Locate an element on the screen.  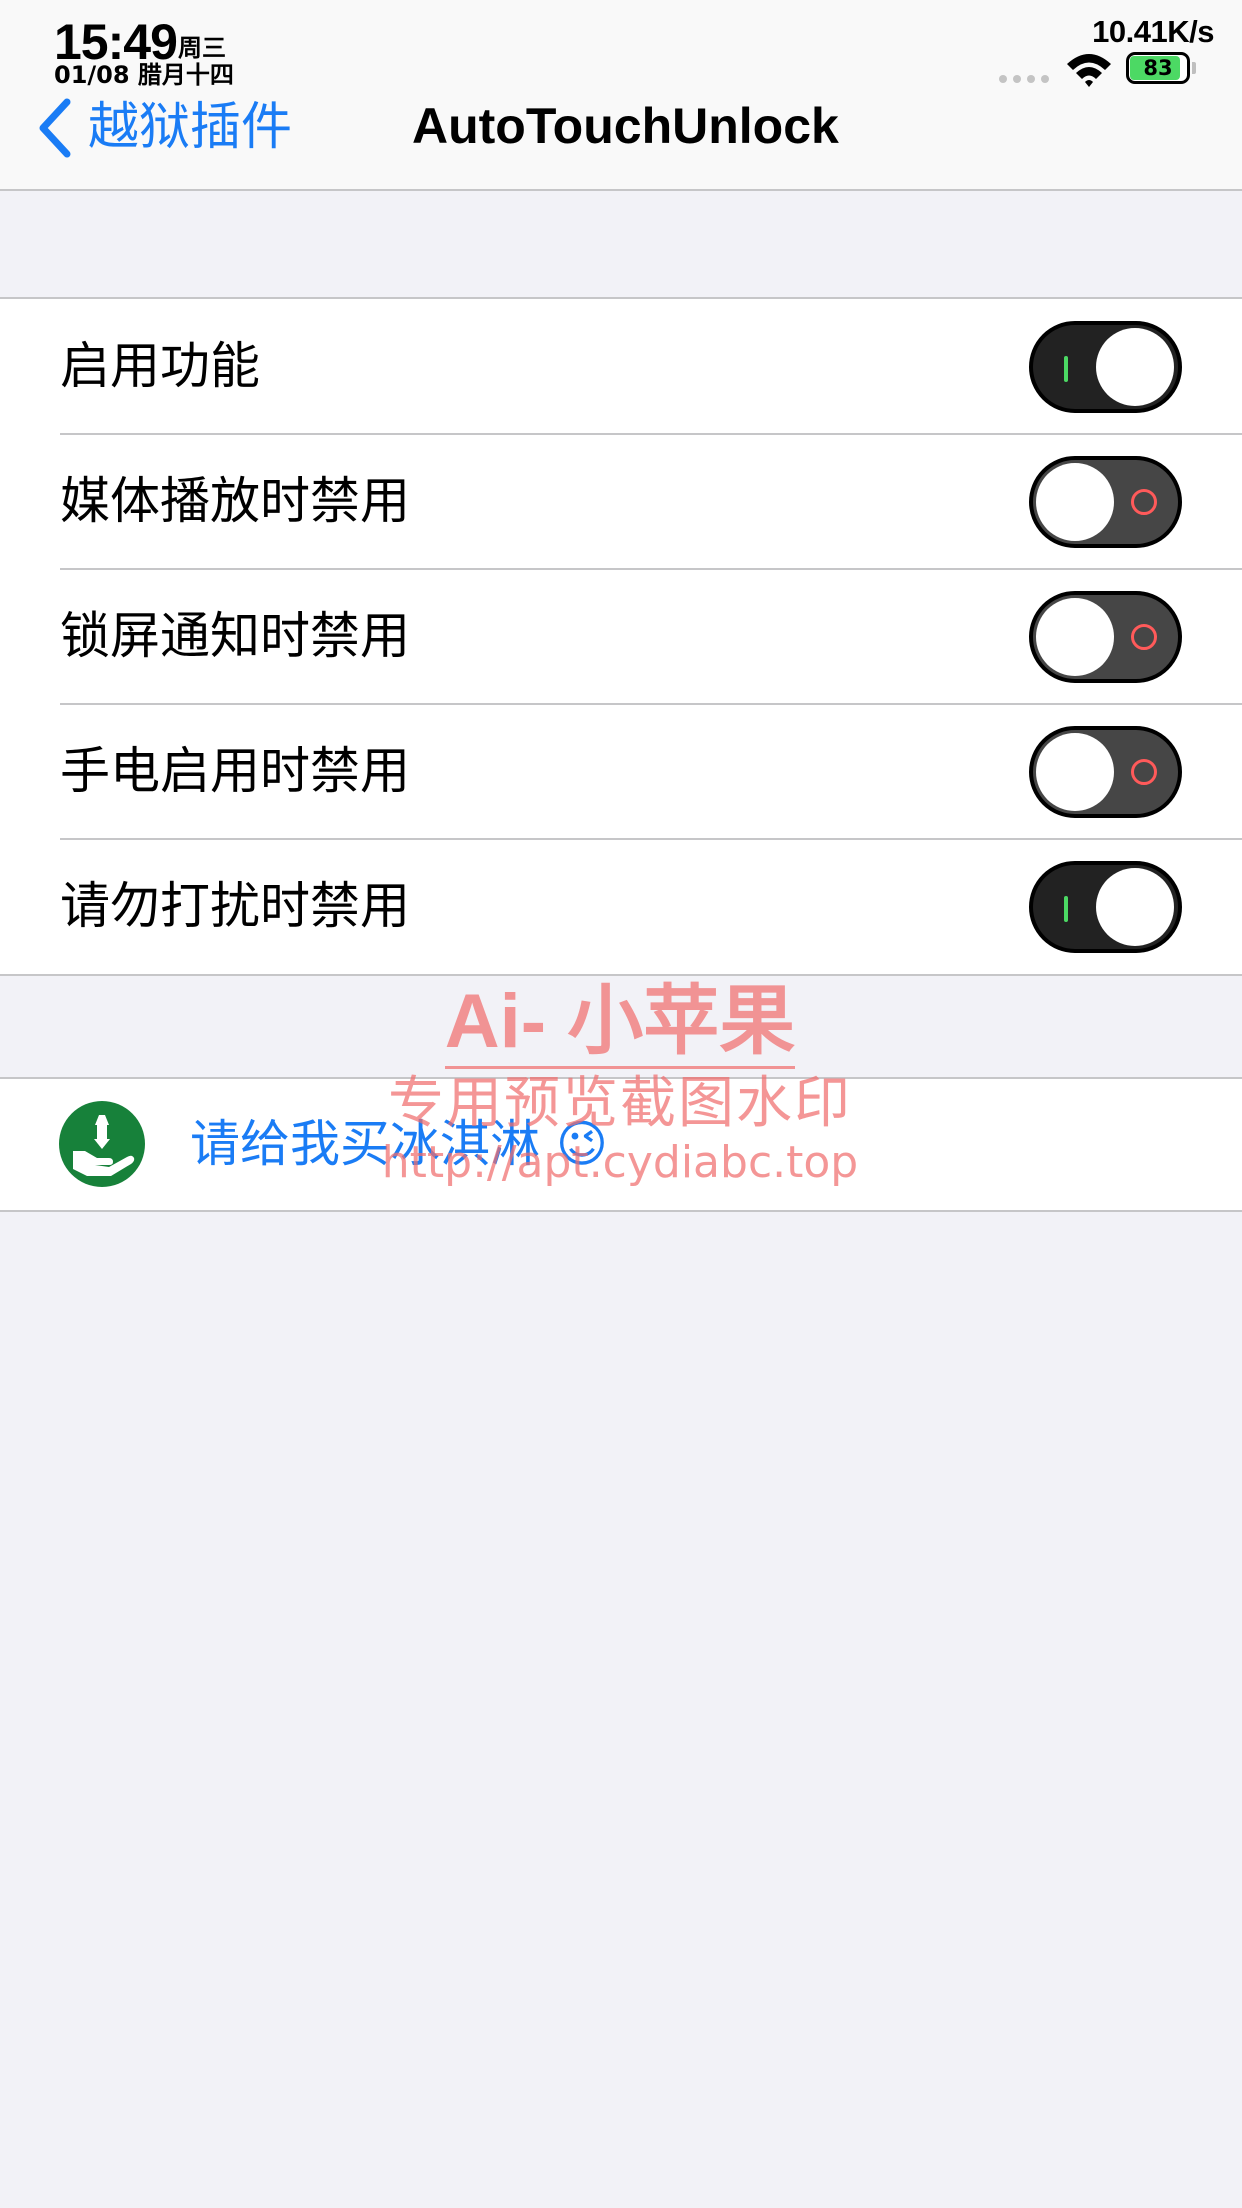
battery-icon: 83 is located at coordinates (1162, 70).